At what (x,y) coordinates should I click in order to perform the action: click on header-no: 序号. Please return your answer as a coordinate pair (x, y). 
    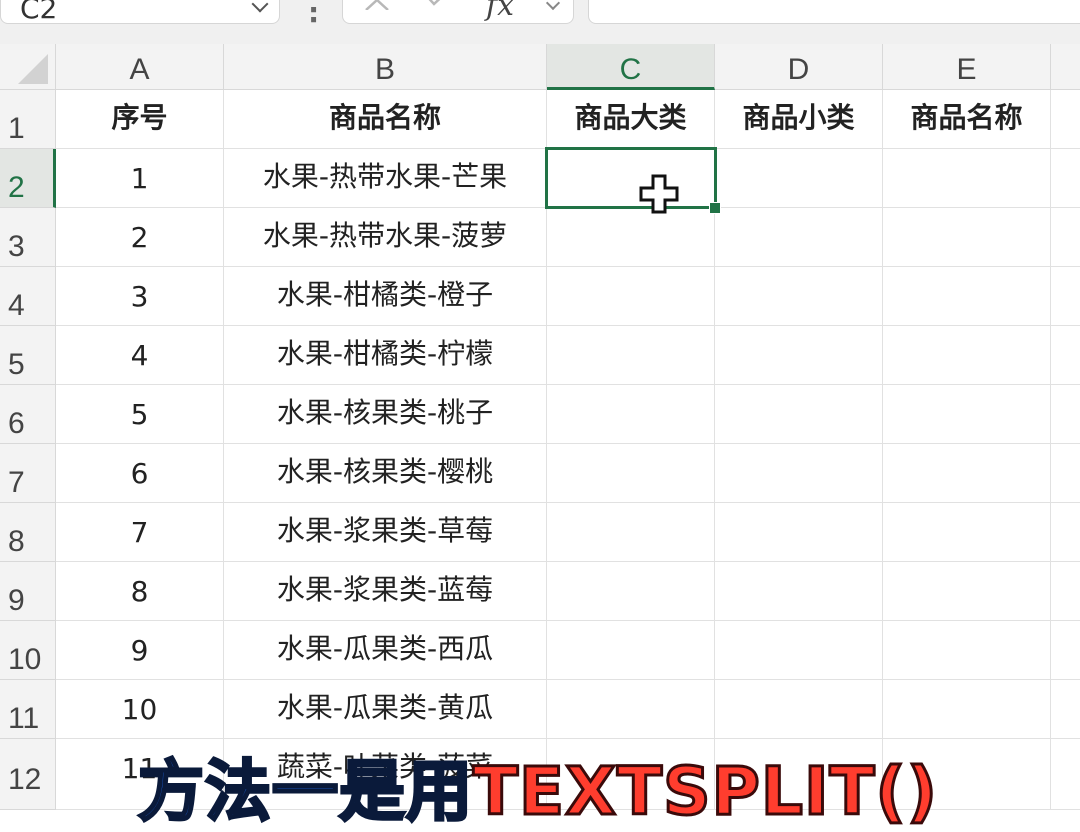
    Looking at the image, I should click on (139, 117).